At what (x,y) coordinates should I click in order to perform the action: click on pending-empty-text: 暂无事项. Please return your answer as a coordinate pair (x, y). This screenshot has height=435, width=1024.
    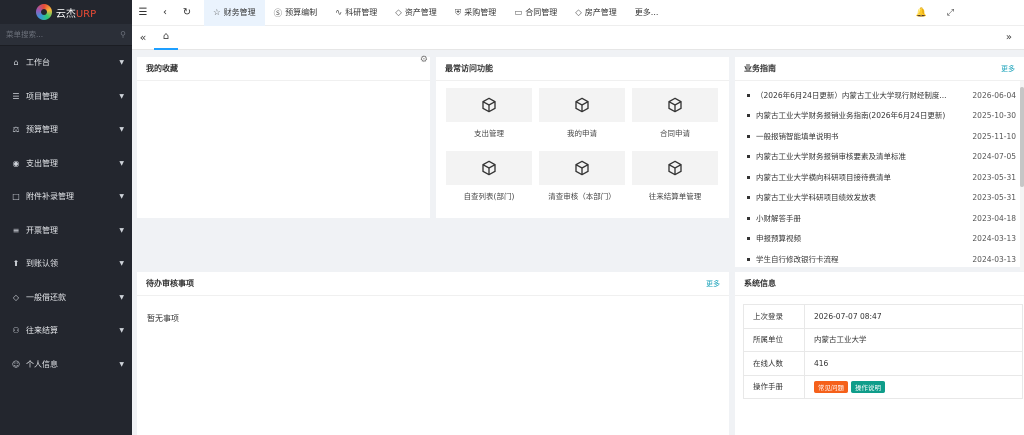
    Looking at the image, I should click on (163, 318).